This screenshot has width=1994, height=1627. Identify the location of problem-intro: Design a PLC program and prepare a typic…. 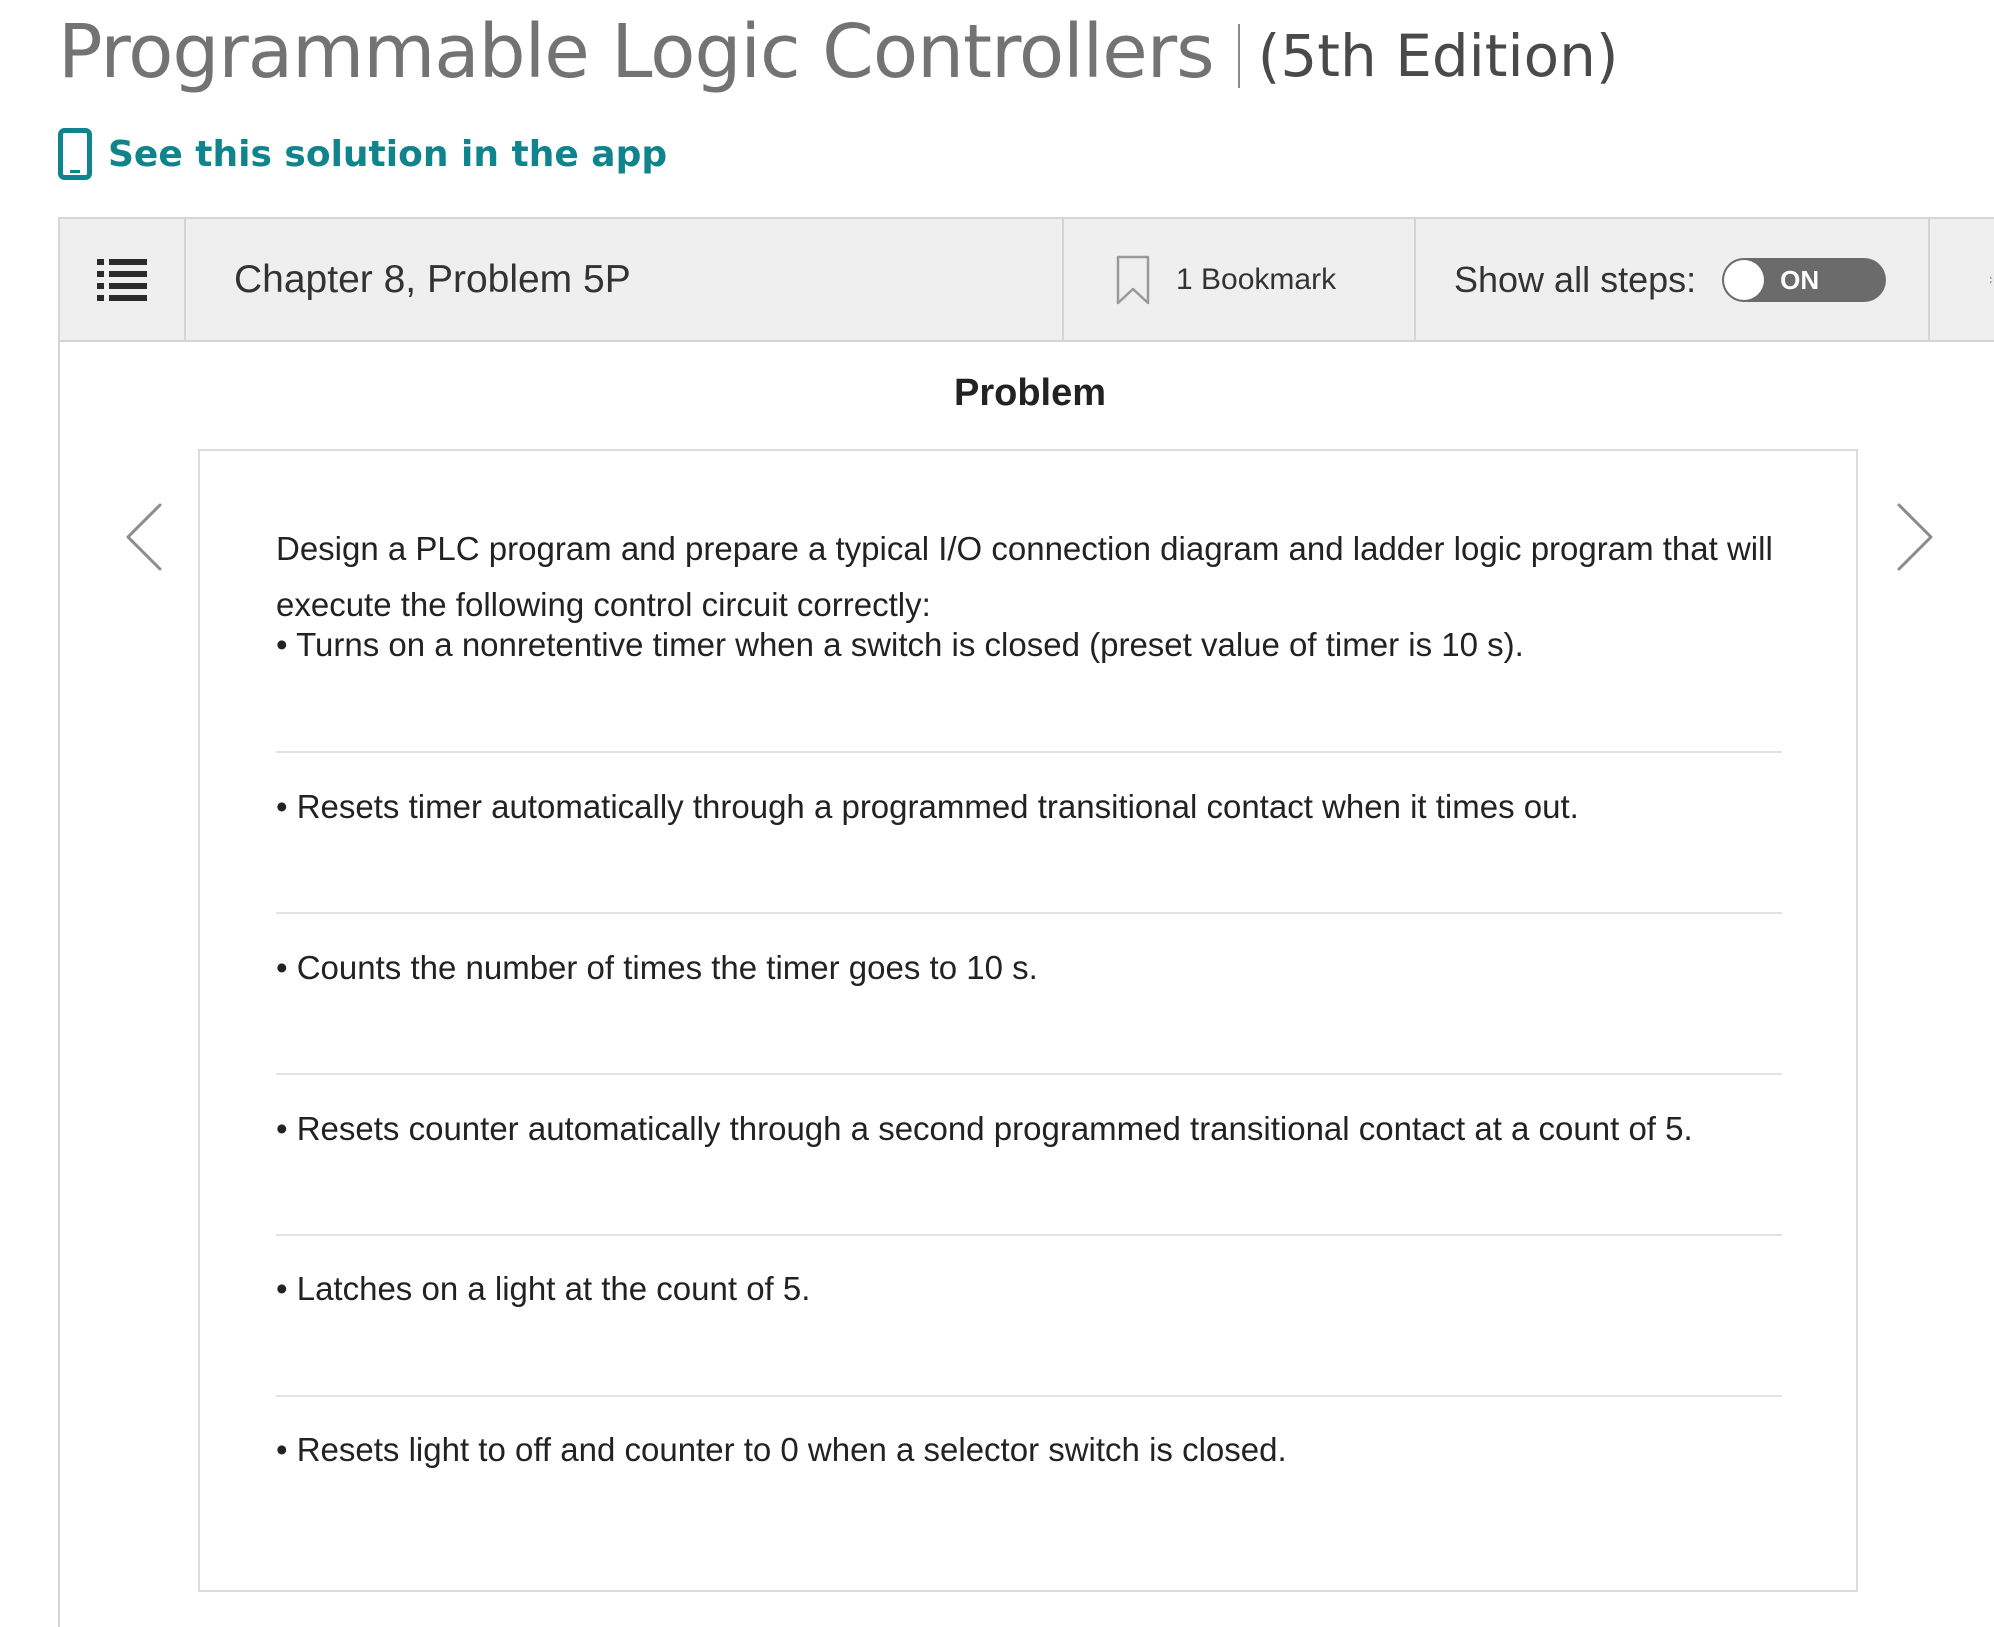
(1024, 576).